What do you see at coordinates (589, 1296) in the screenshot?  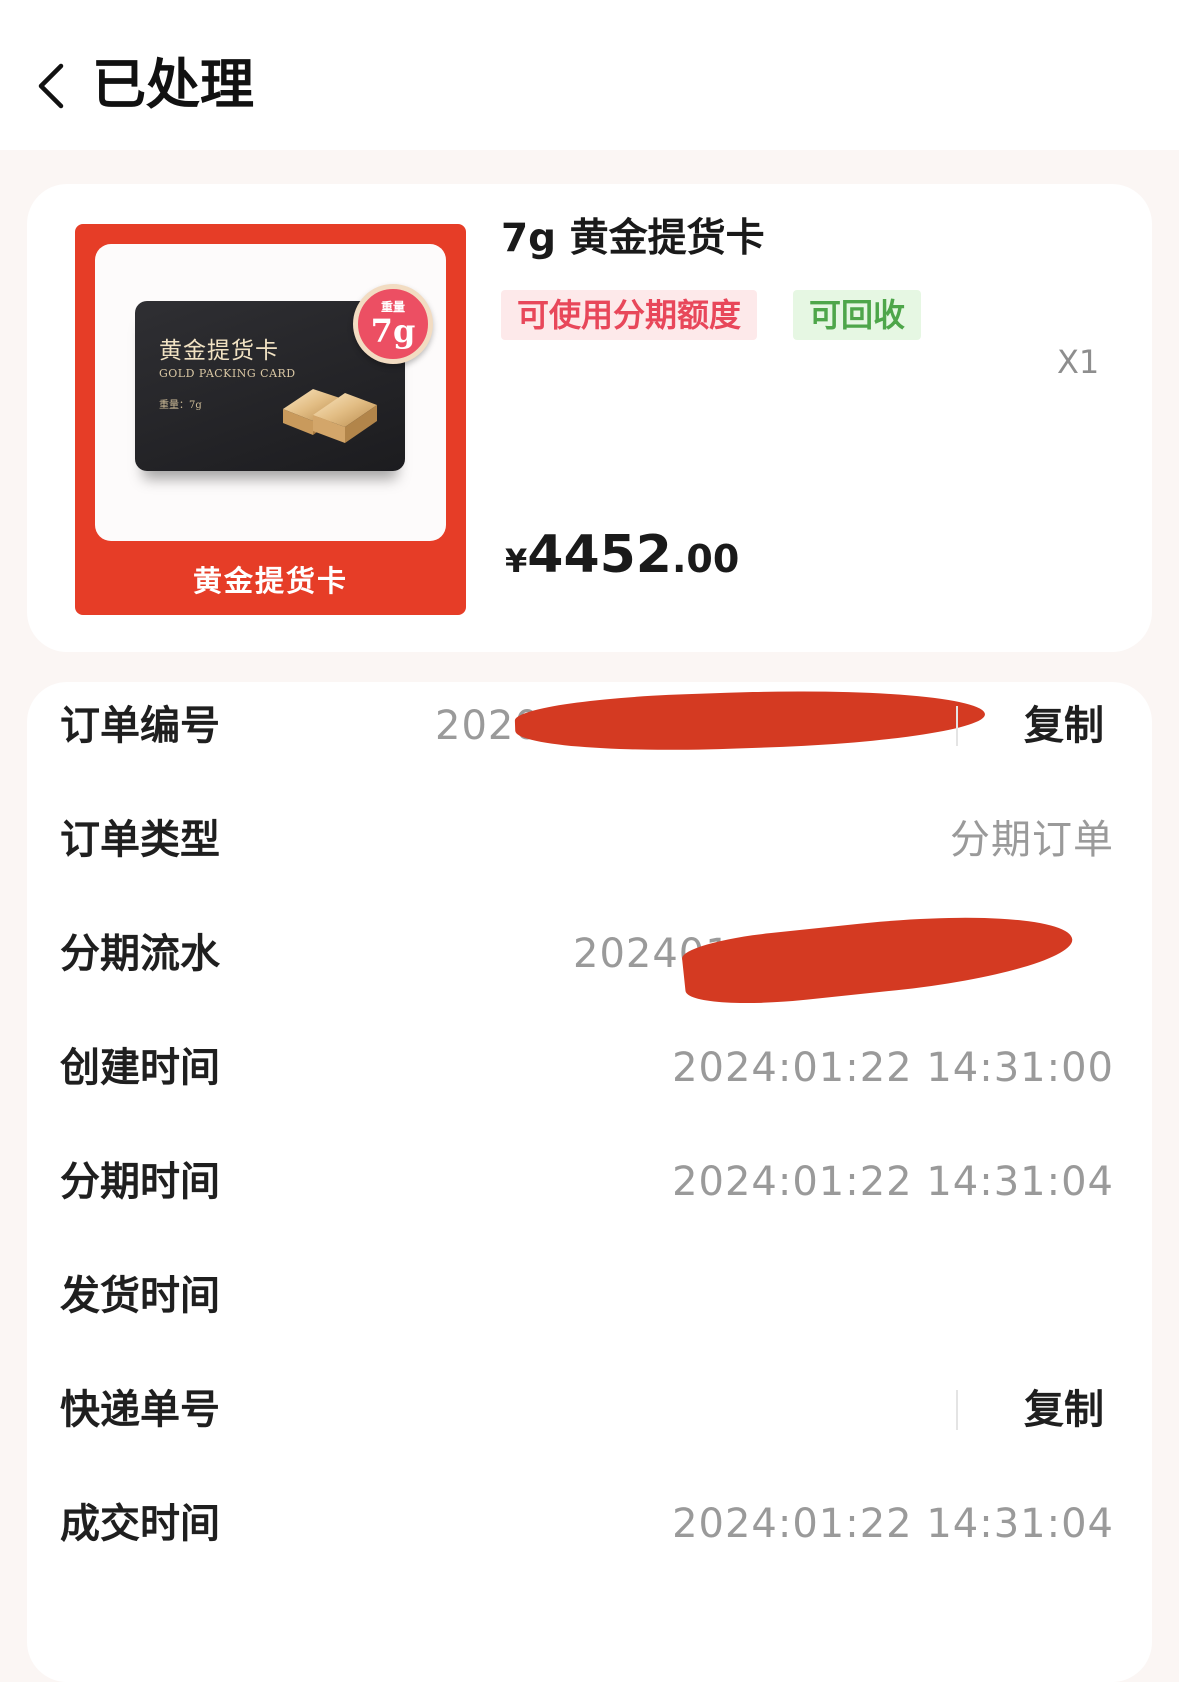 I see `row-shipping-time: 发货时间` at bounding box center [589, 1296].